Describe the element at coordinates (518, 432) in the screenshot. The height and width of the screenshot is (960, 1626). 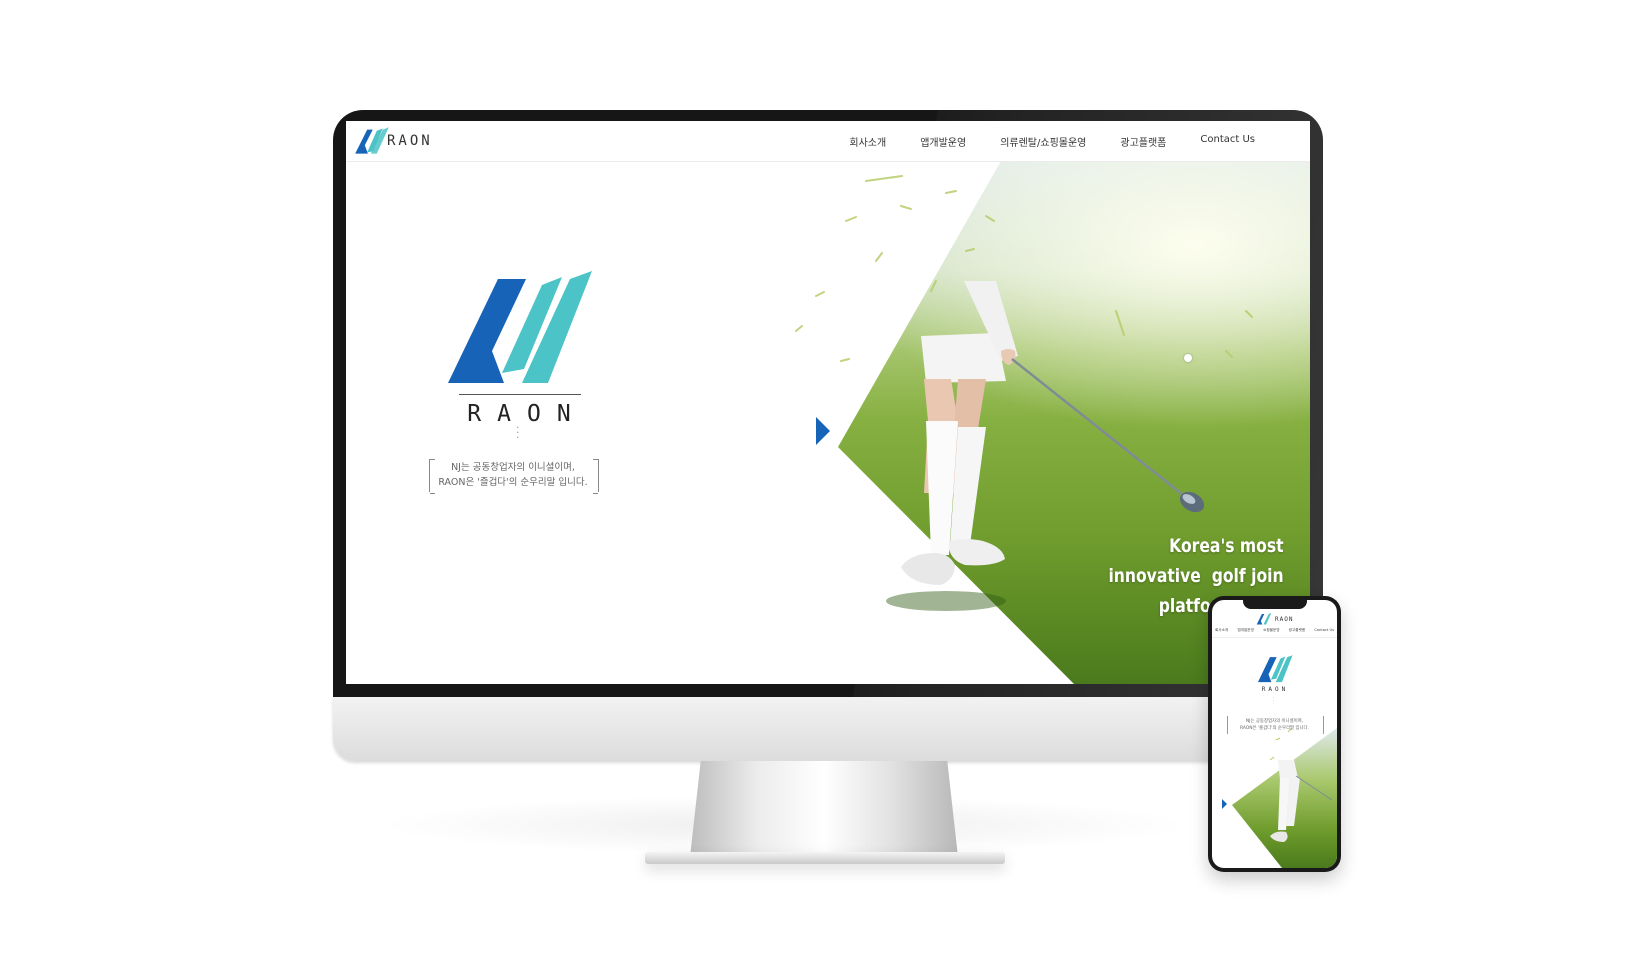
I see `hero-dots: · · ·` at that location.